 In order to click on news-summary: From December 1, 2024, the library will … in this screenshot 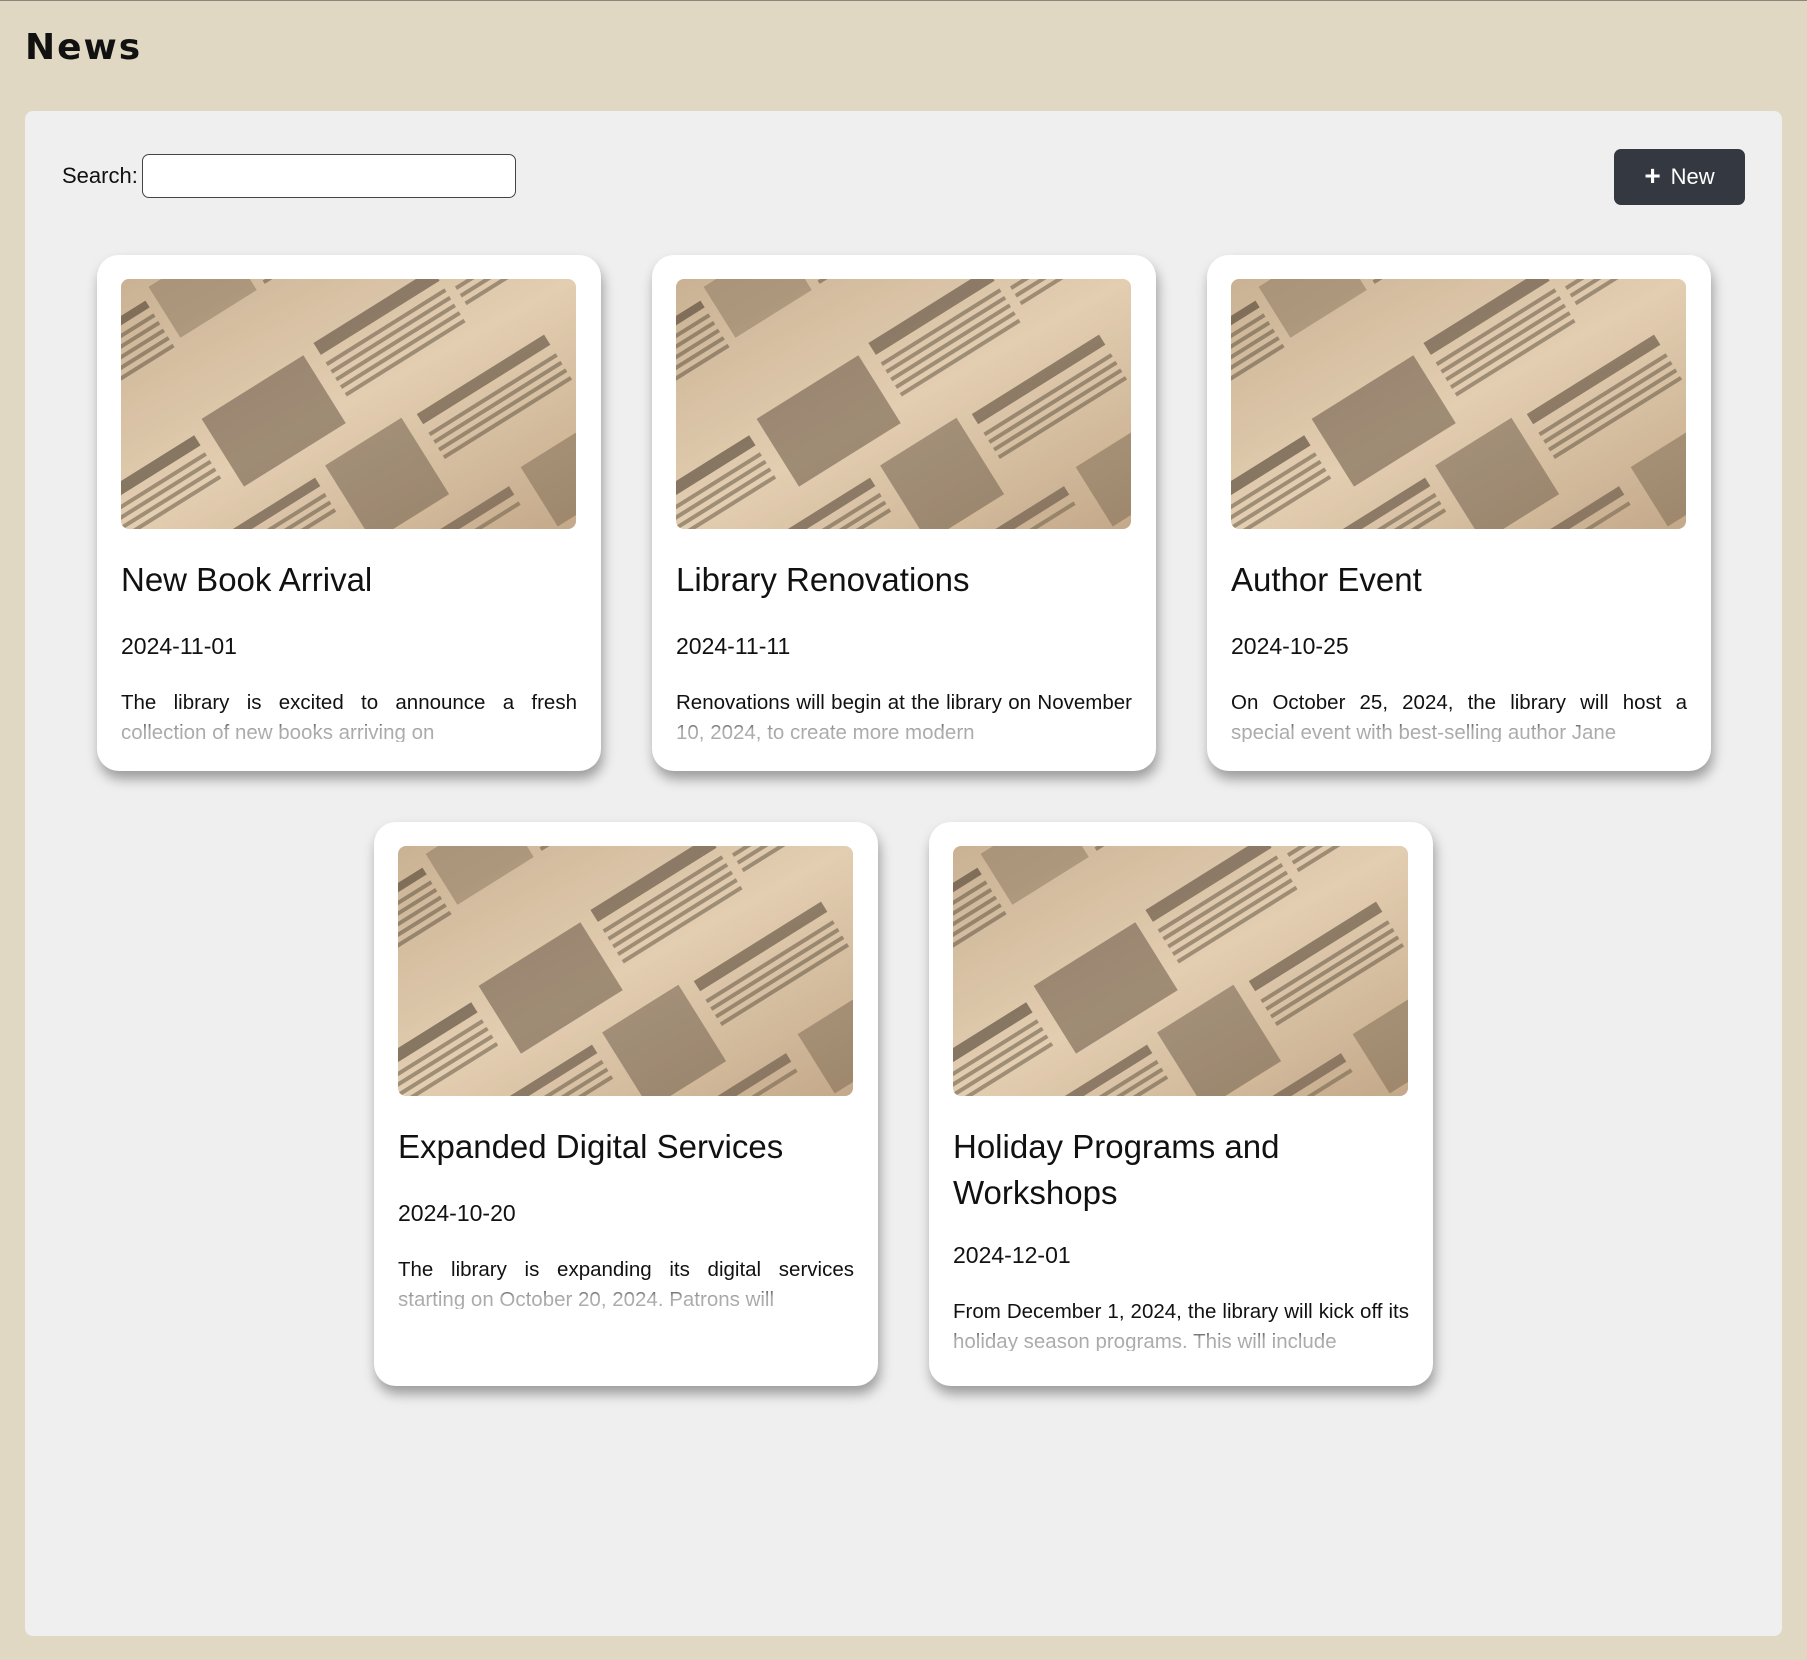, I will do `click(1181, 1325)`.